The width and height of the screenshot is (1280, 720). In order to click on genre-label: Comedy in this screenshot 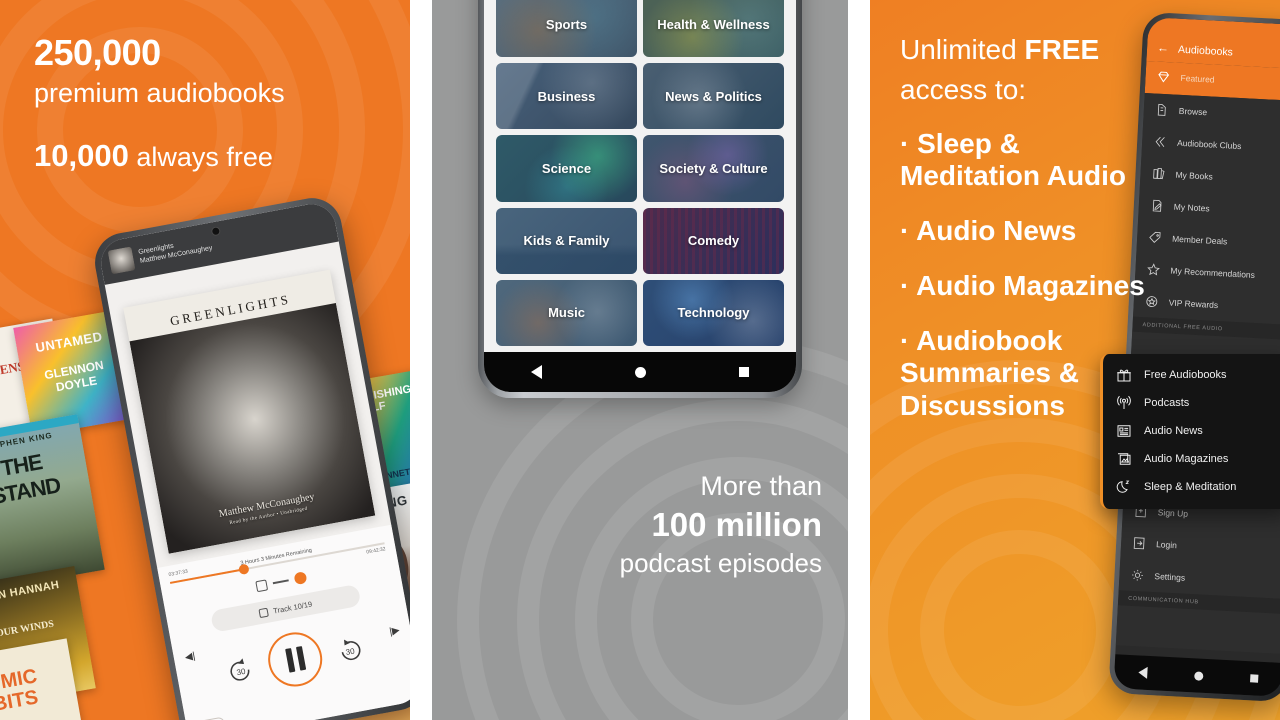, I will do `click(713, 241)`.